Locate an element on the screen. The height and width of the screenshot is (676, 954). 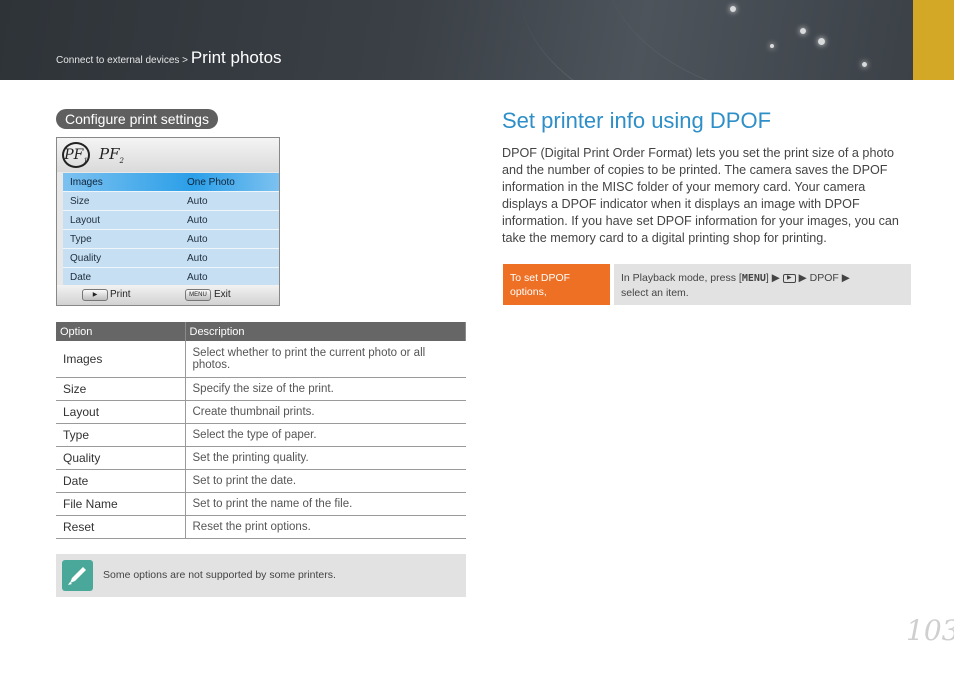
option-cell: File Name is located at coordinates (121, 504).